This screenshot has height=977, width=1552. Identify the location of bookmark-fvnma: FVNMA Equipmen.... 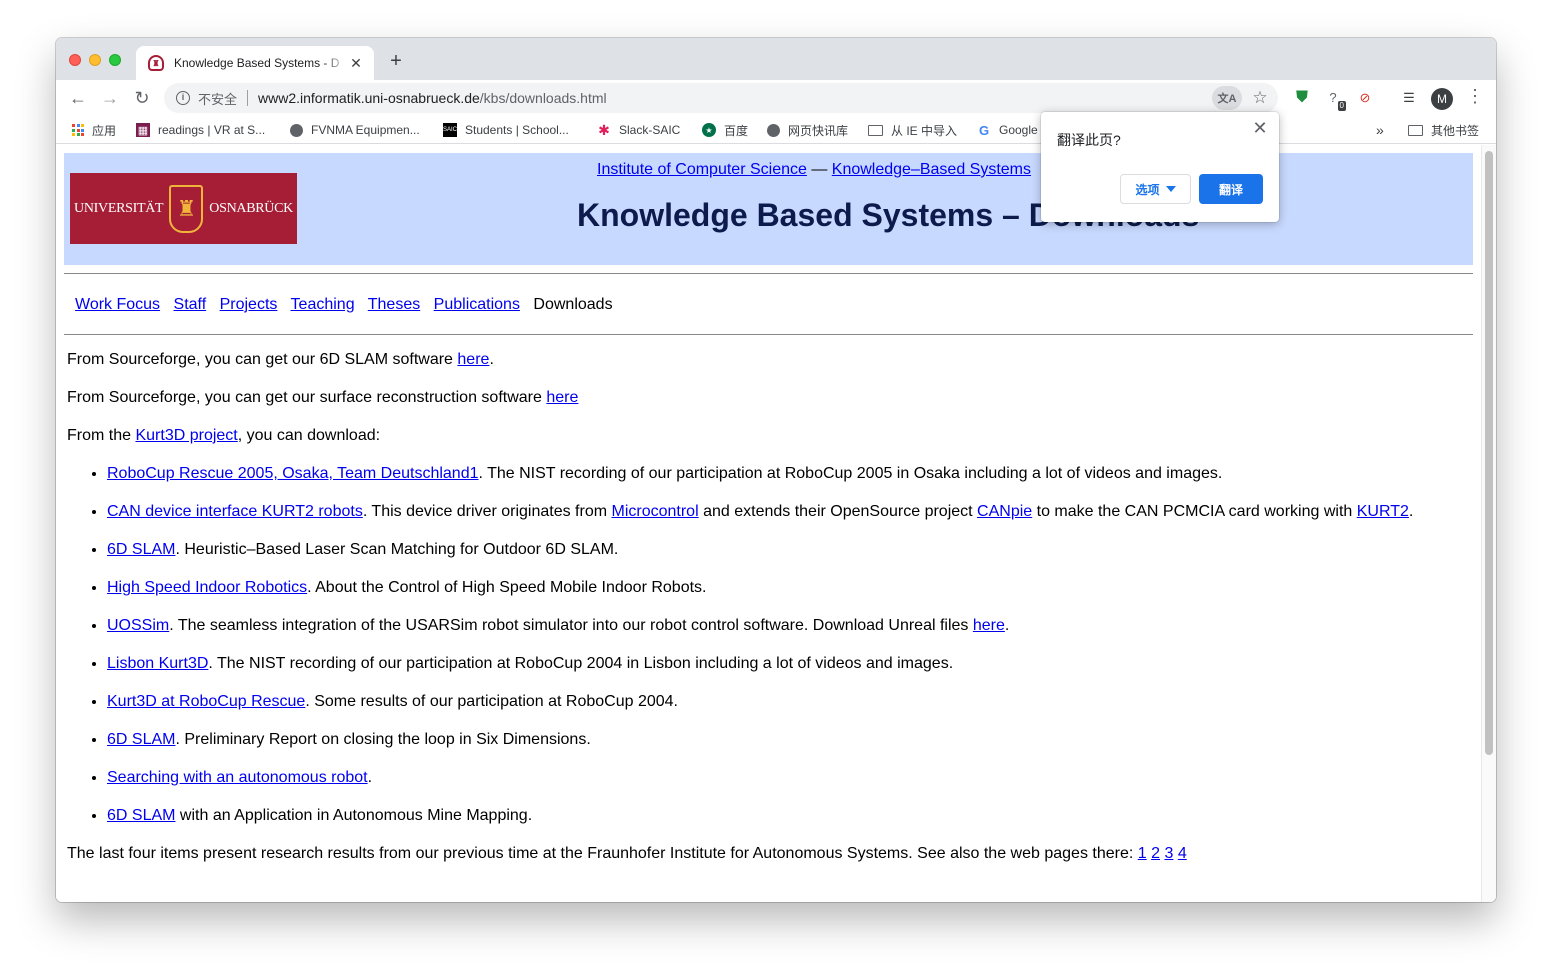
(355, 130).